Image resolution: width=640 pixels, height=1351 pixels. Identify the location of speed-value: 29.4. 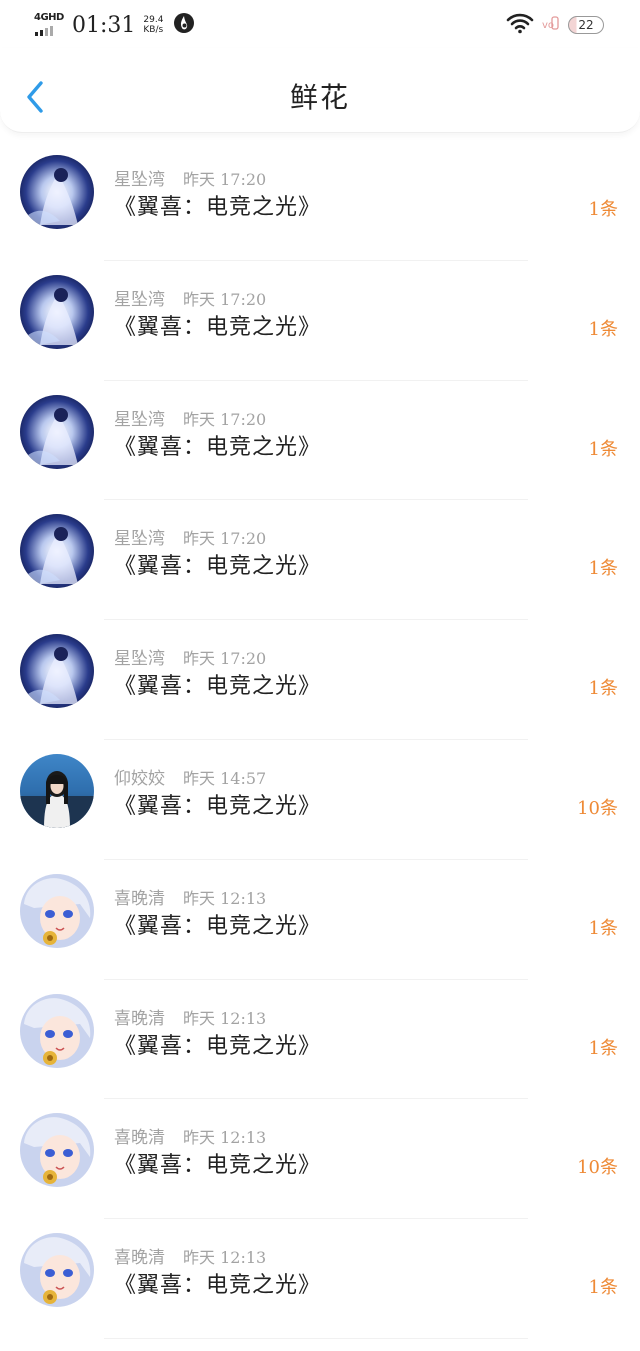
(153, 20).